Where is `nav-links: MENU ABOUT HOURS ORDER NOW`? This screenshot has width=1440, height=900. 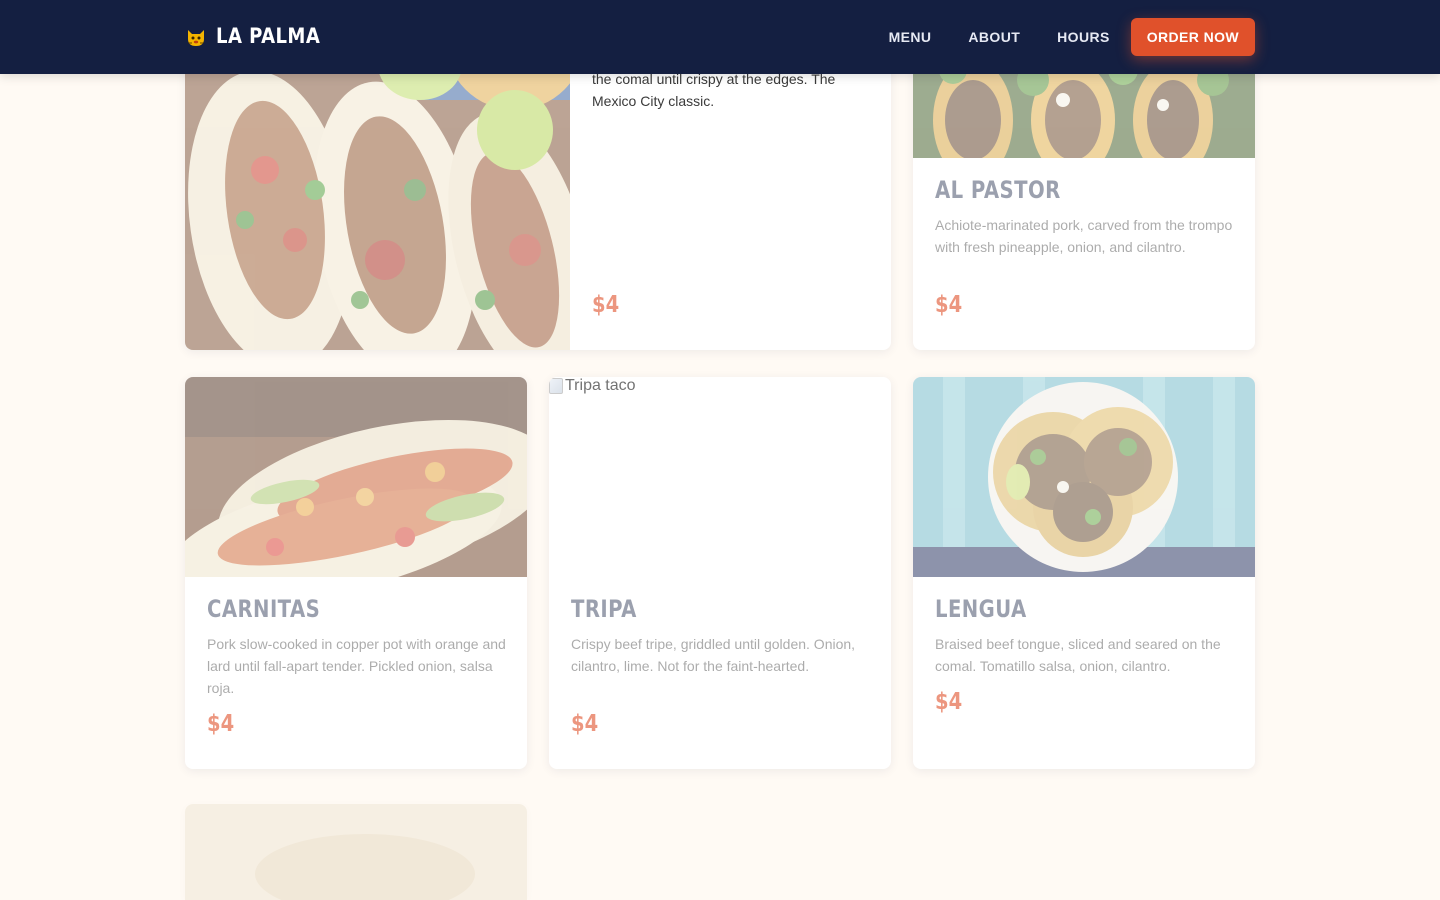 nav-links: MENU ABOUT HOURS ORDER NOW is located at coordinates (1072, 37).